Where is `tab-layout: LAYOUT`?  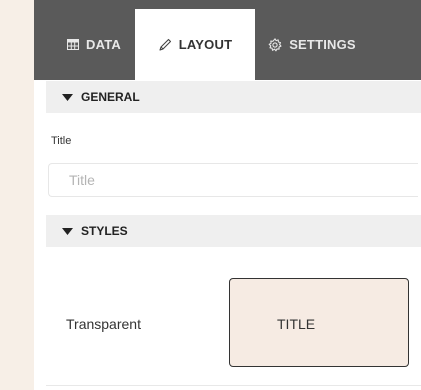 tab-layout: LAYOUT is located at coordinates (195, 44).